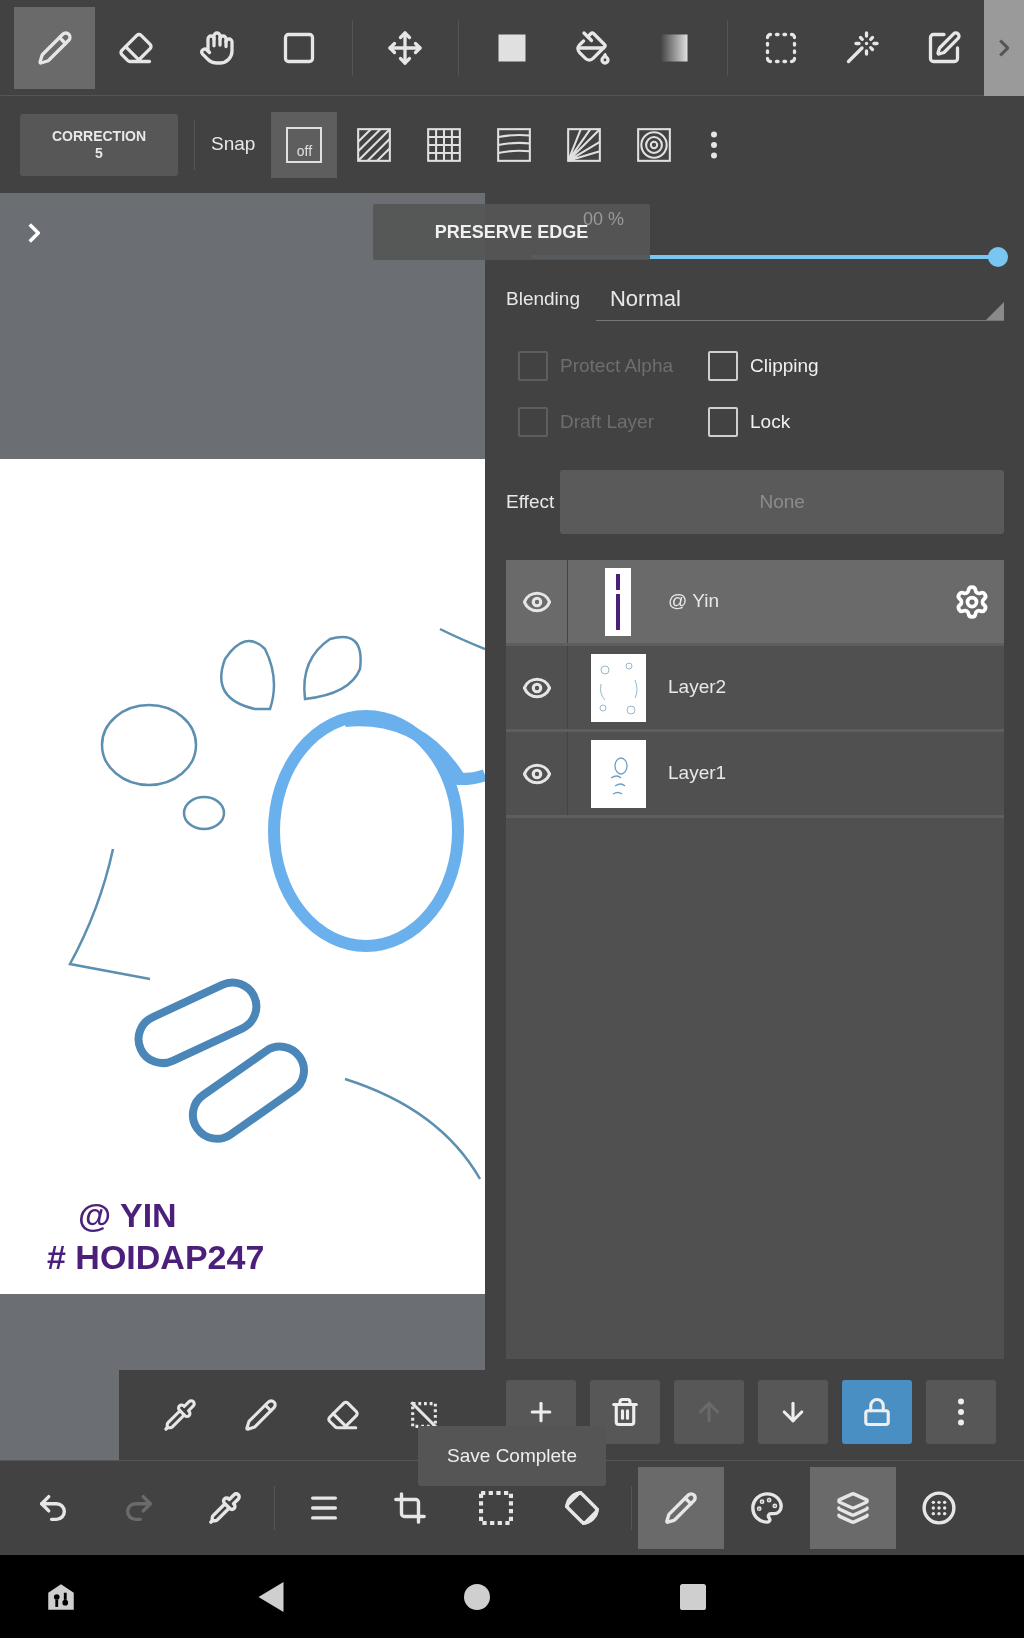 Image resolution: width=1024 pixels, height=1638 pixels. Describe the element at coordinates (405, 47) in the screenshot. I see `move-icon` at that location.